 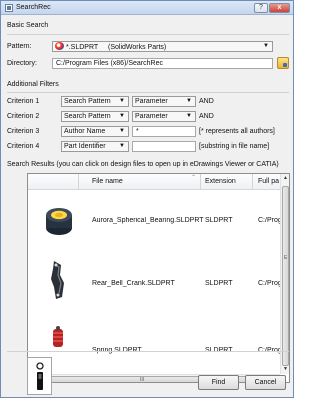 What do you see at coordinates (148, 351) in the screenshot?
I see `footer-divider` at bounding box center [148, 351].